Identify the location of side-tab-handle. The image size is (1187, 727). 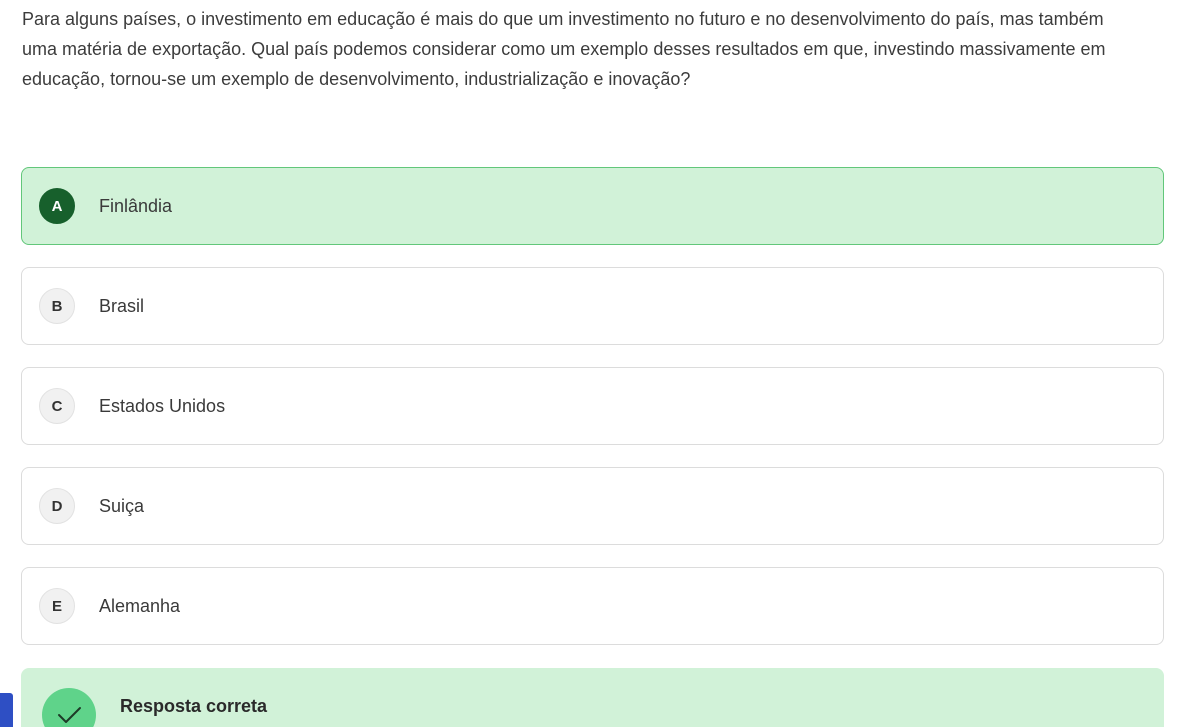
(6, 710).